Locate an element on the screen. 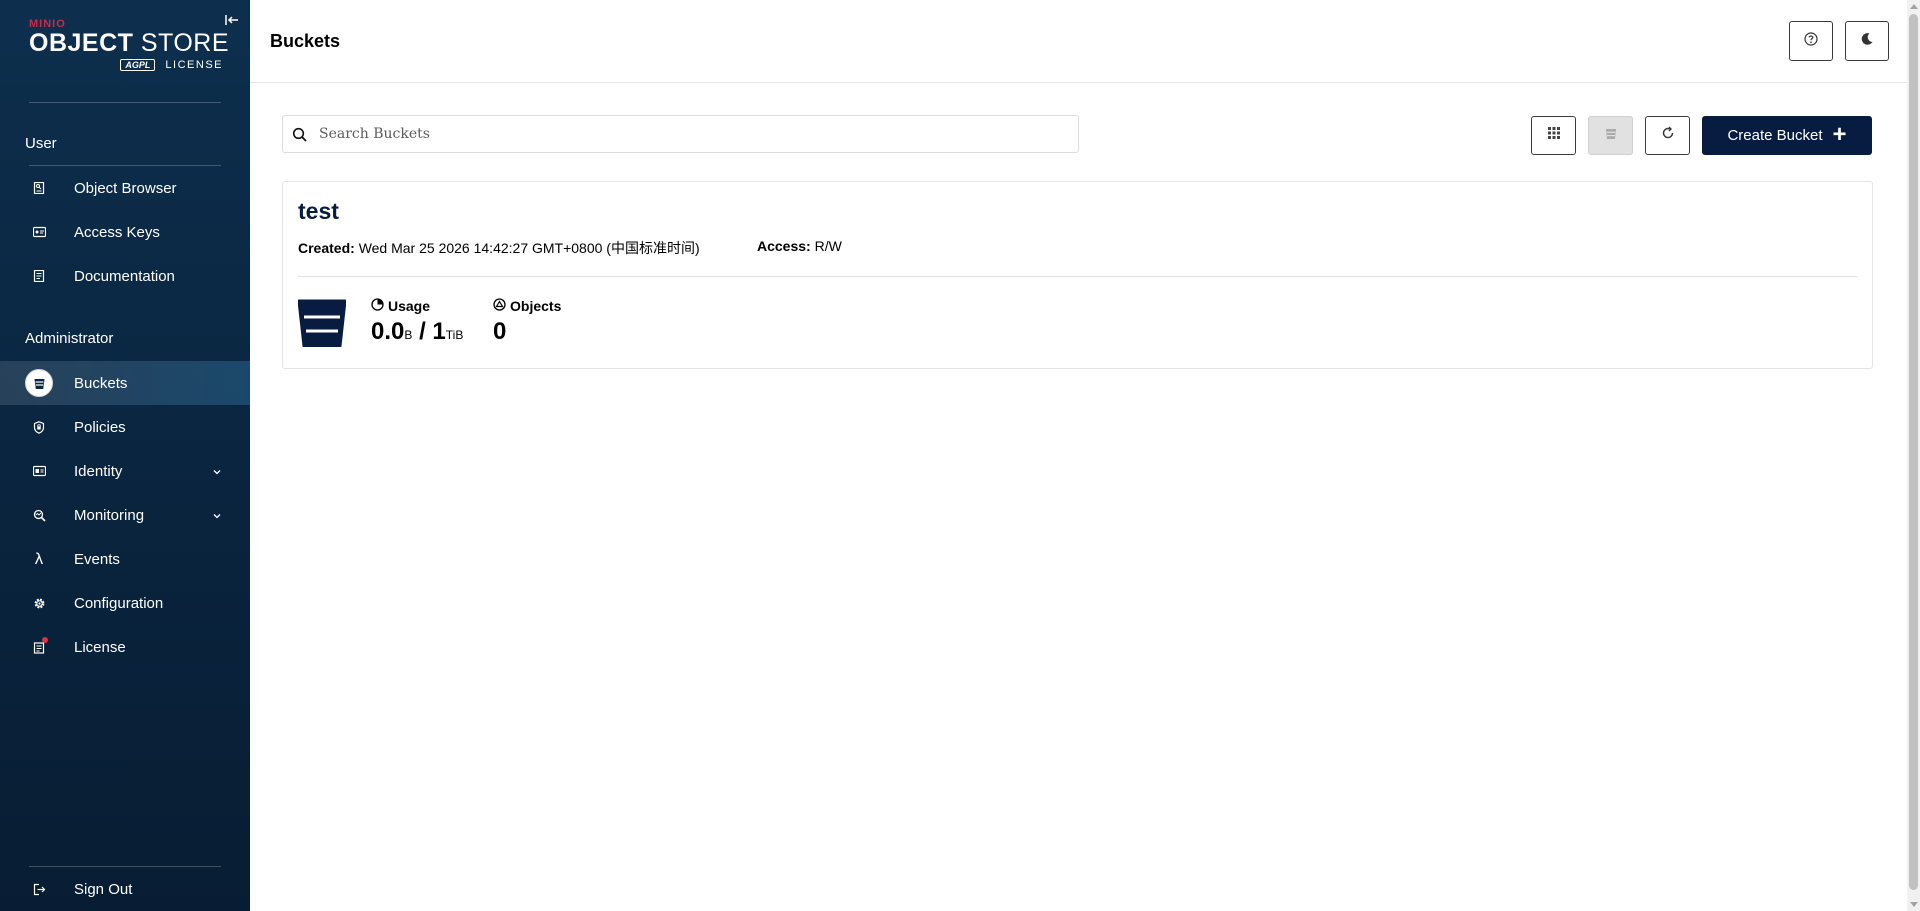 The width and height of the screenshot is (1920, 911). sidebar-item-label: Configuration is located at coordinates (119, 603).